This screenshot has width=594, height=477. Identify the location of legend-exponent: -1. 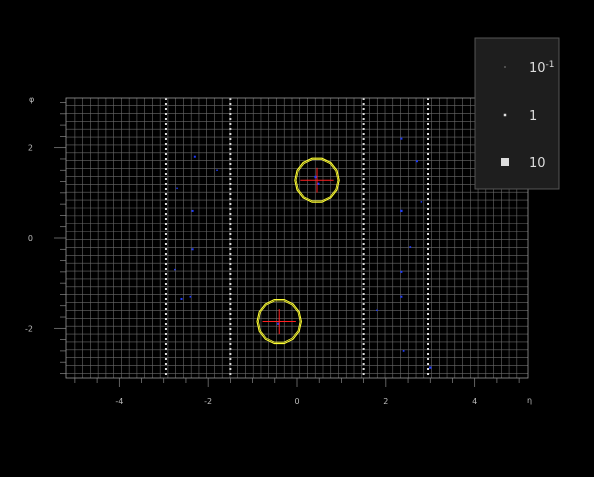
(550, 65).